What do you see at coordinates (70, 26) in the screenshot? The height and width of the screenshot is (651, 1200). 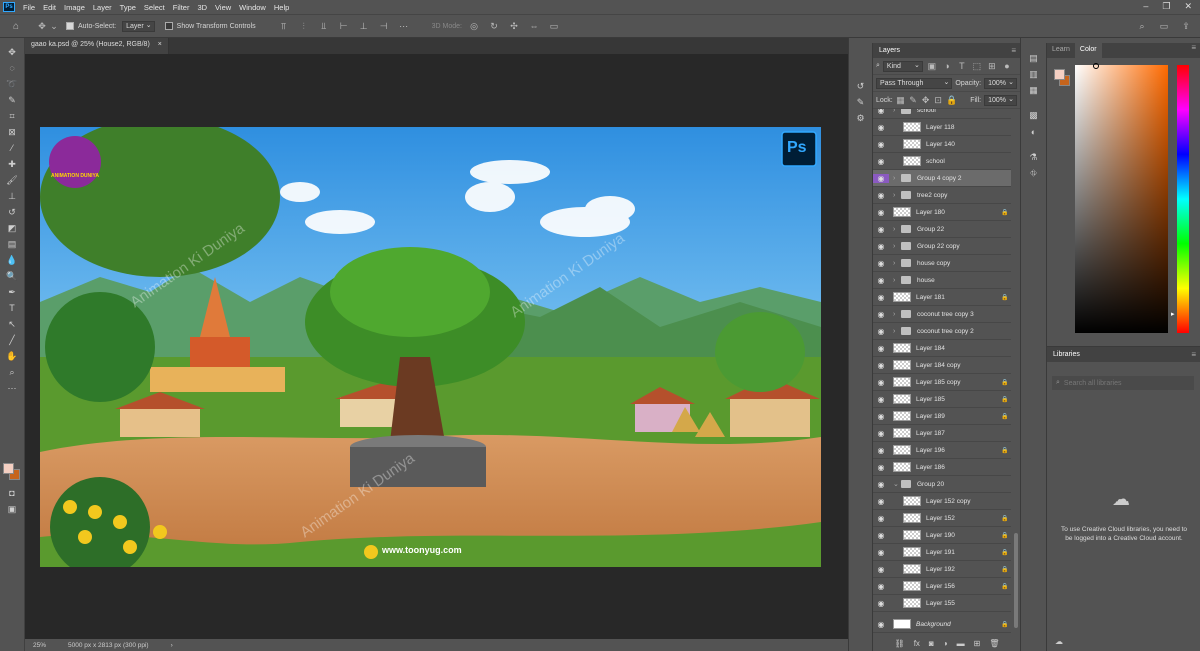 I see `auto-select-checkbox` at bounding box center [70, 26].